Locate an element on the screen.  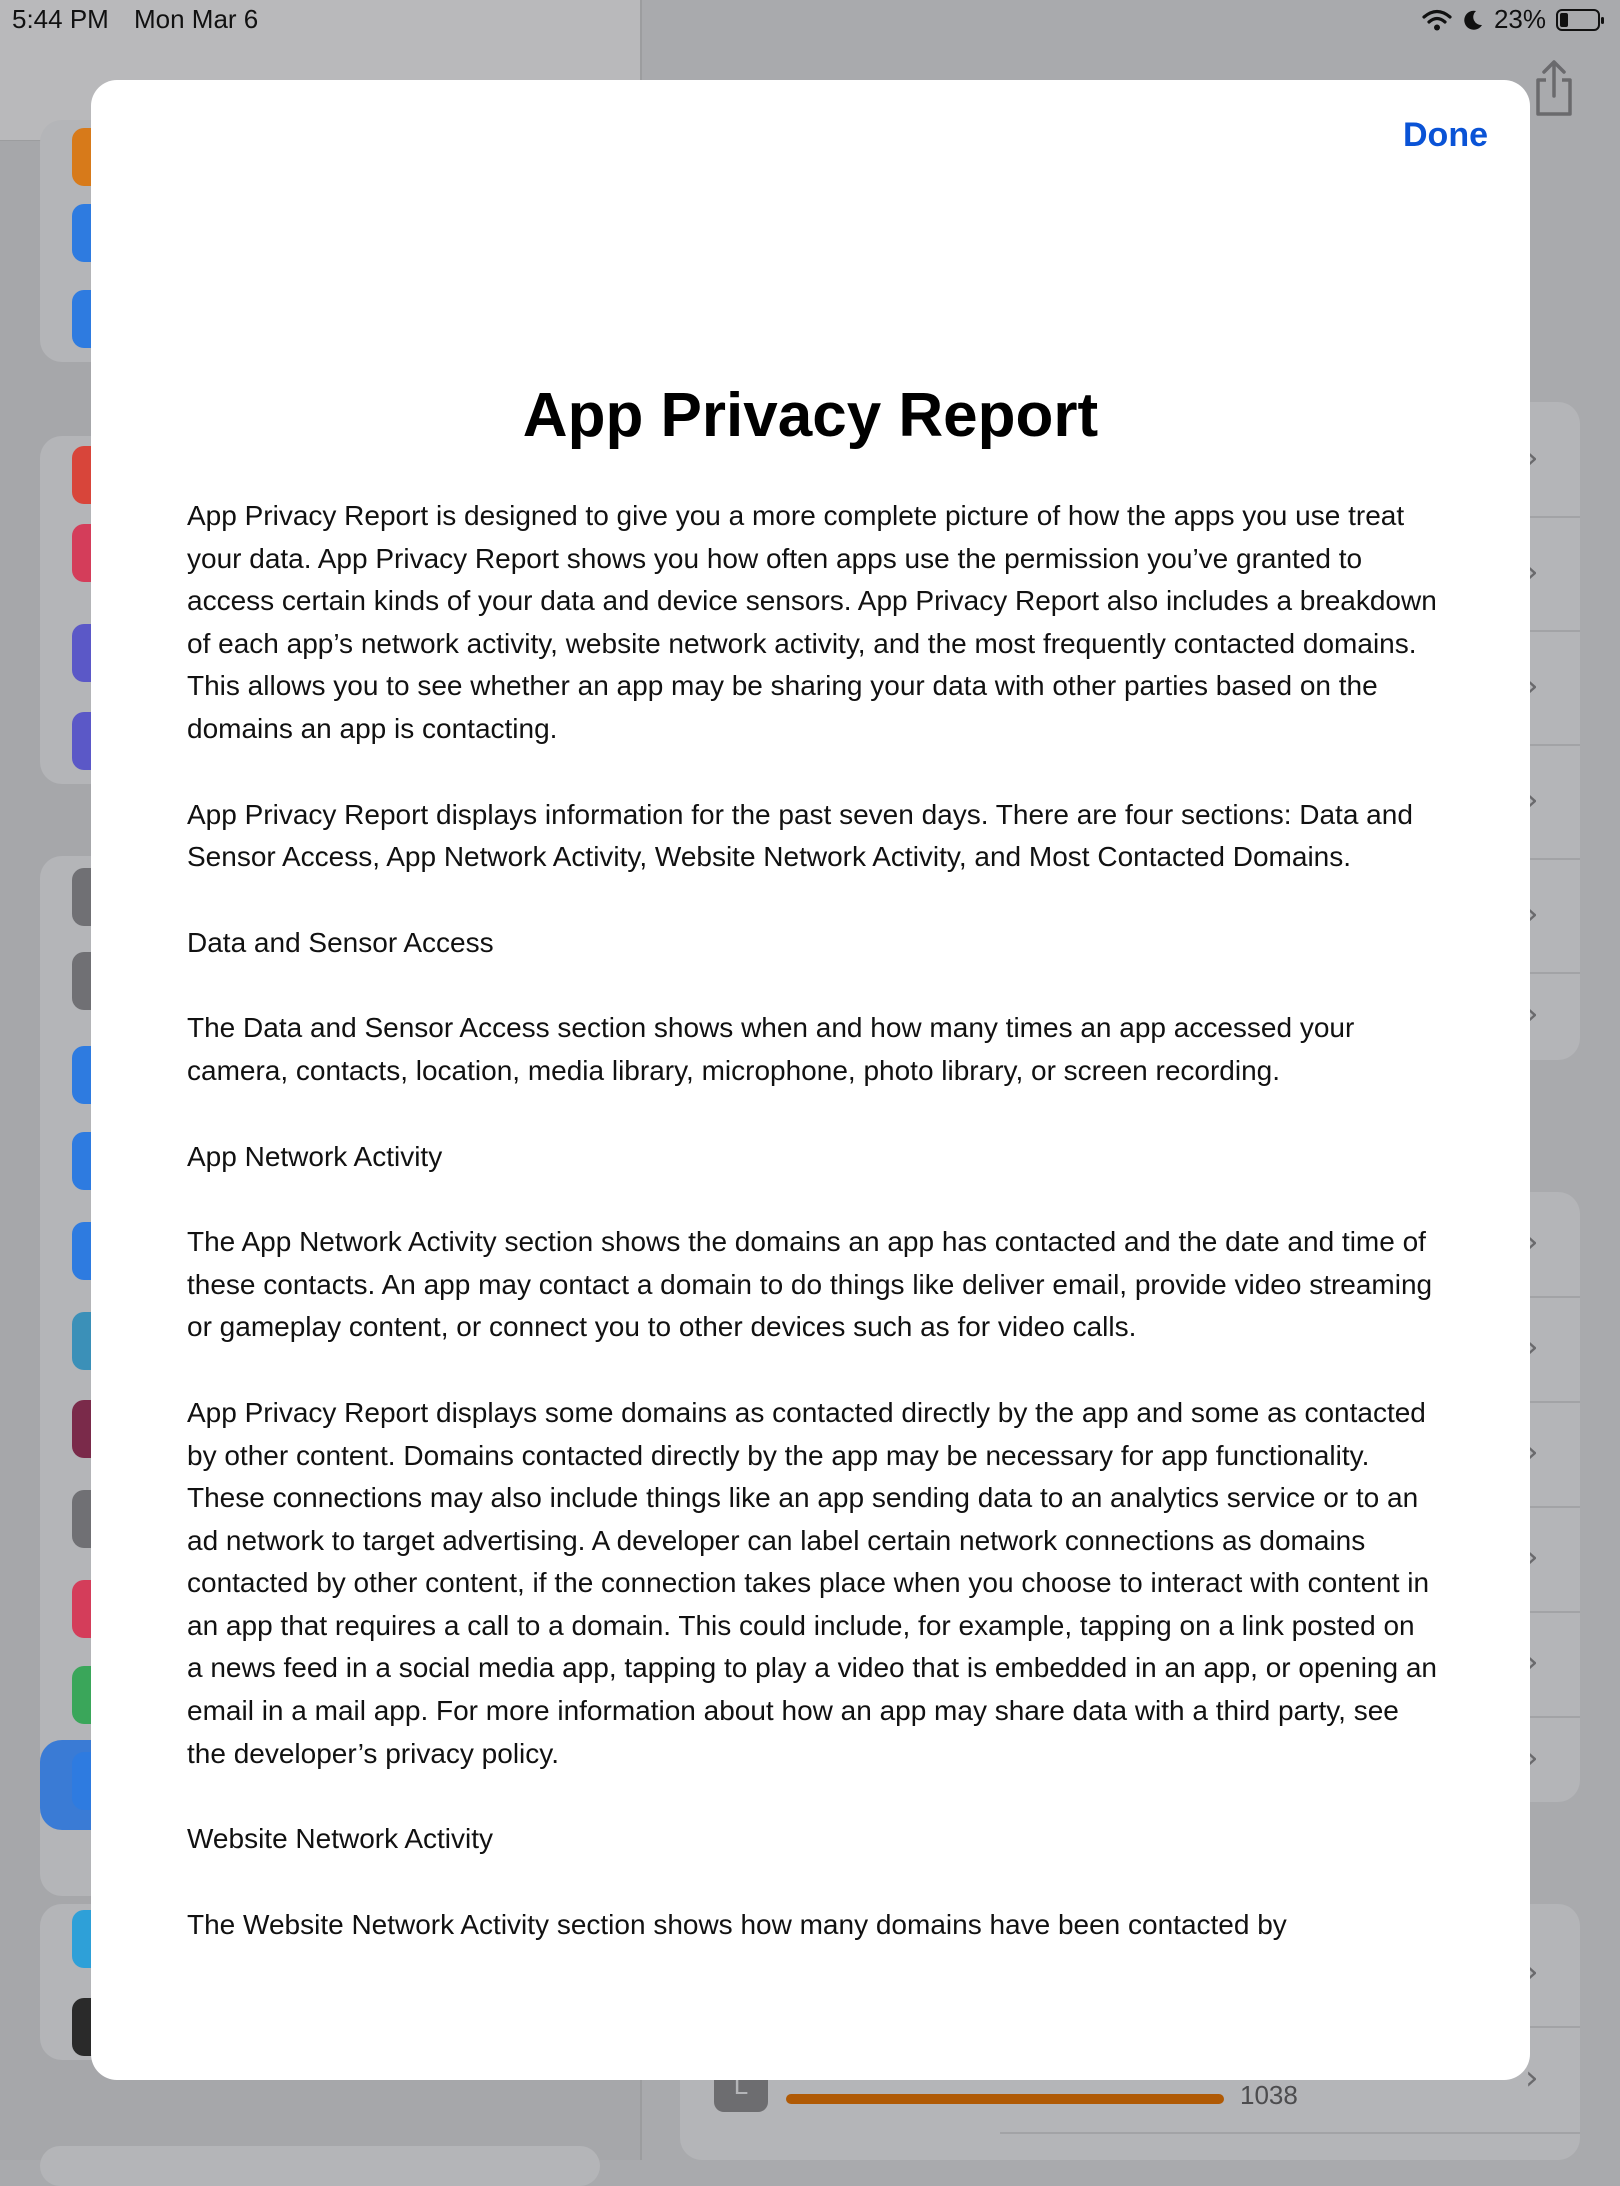
battery-percent: 23% is located at coordinates (1519, 19).